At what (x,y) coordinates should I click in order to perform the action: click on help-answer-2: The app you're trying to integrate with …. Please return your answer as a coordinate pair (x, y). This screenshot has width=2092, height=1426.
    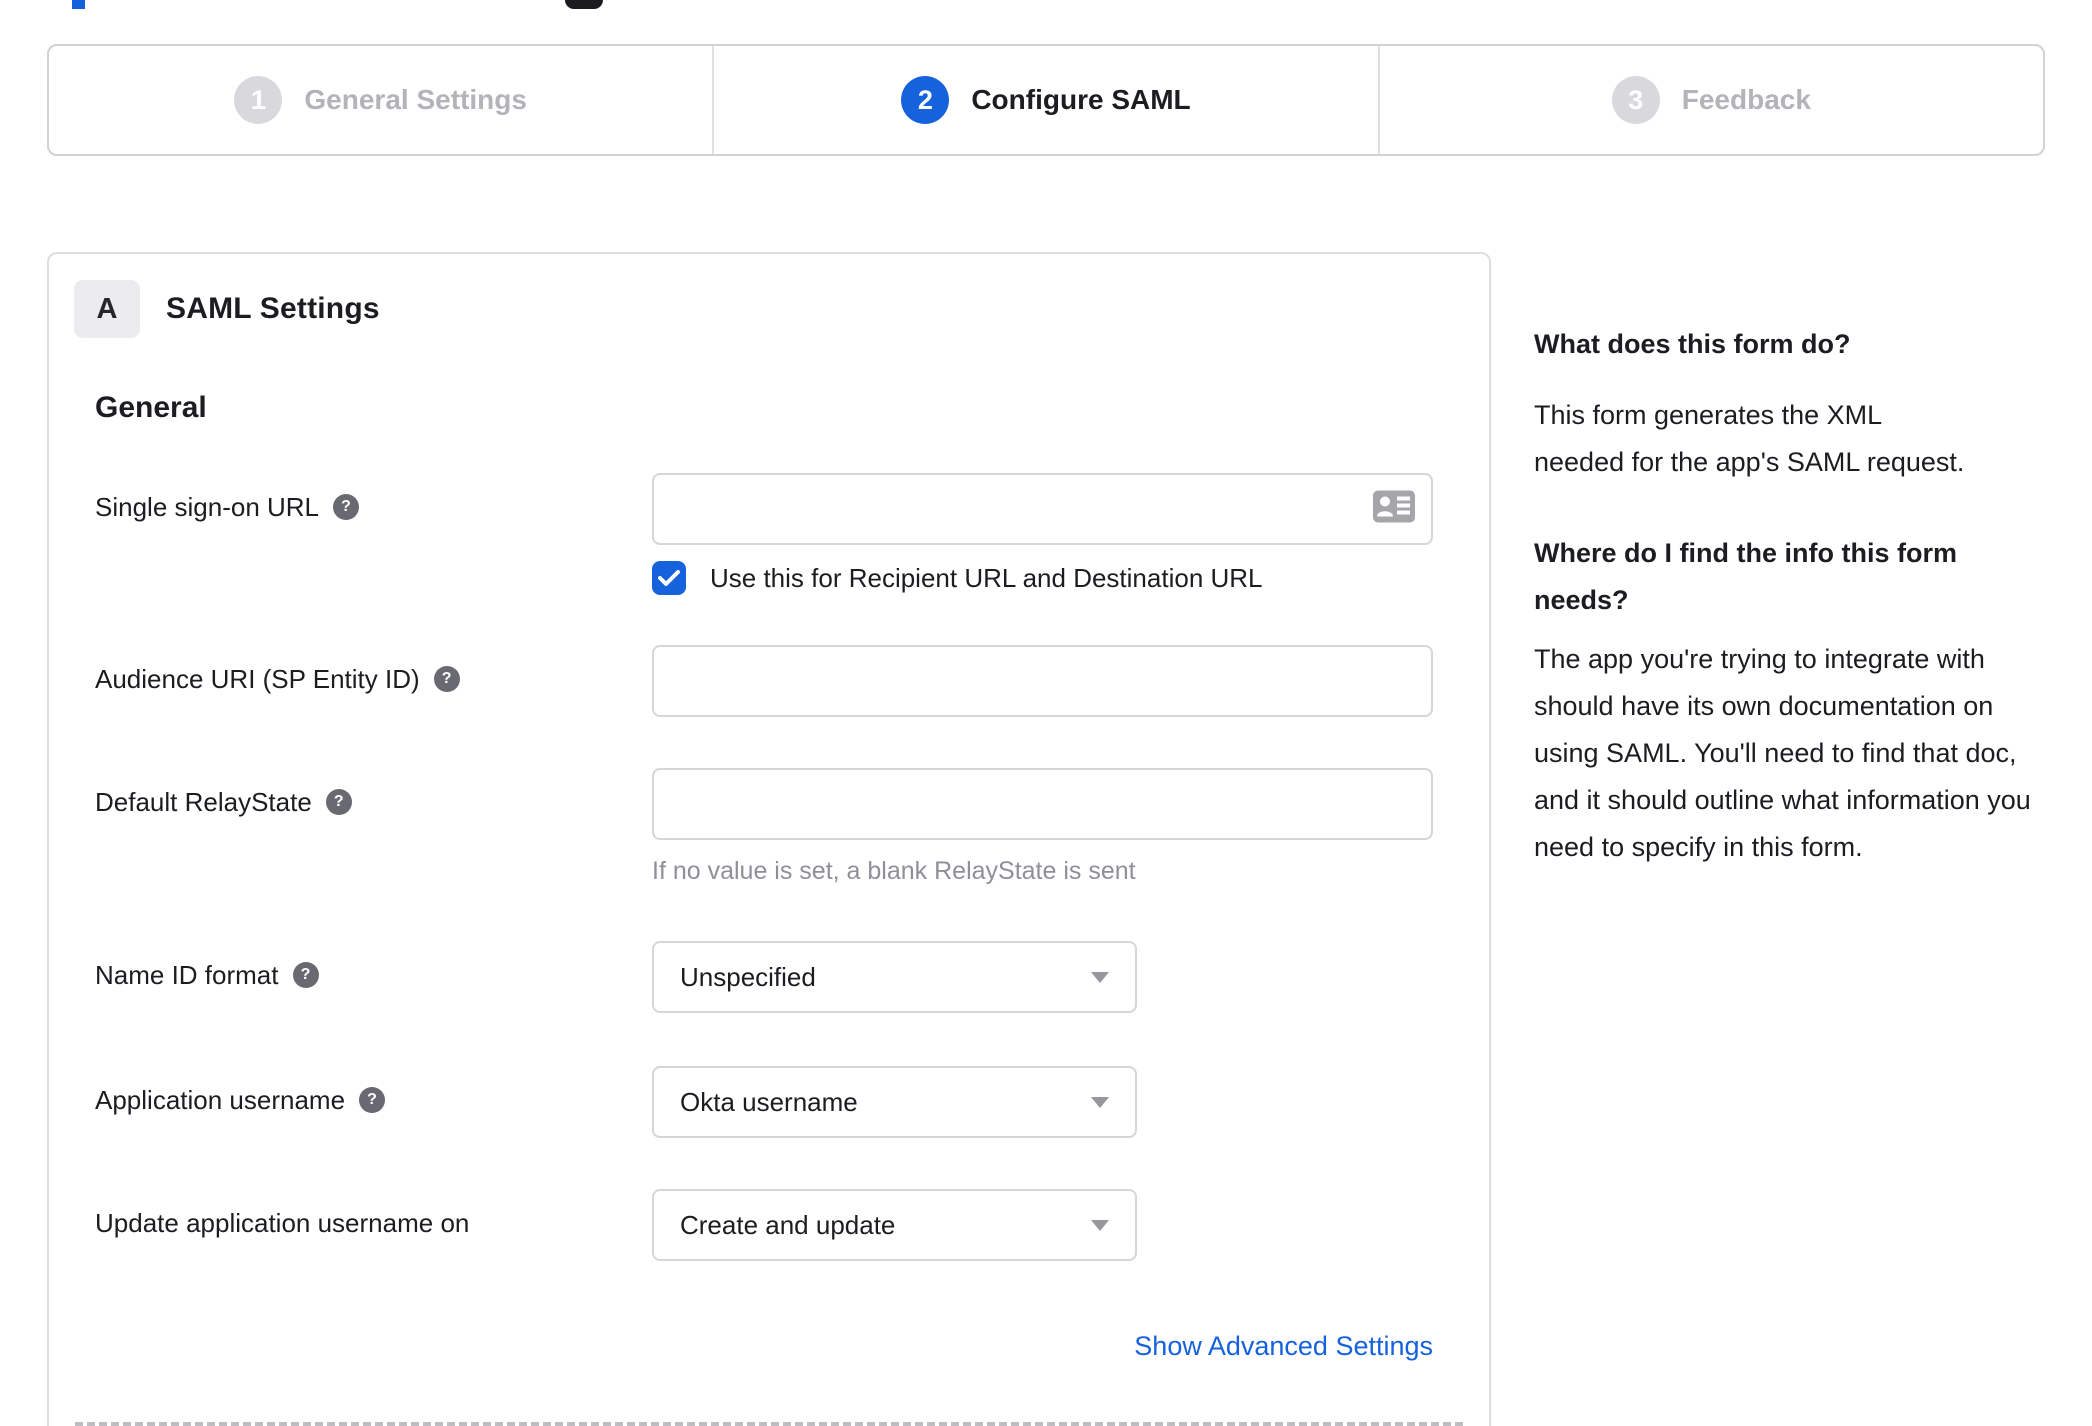
    Looking at the image, I should click on (1782, 753).